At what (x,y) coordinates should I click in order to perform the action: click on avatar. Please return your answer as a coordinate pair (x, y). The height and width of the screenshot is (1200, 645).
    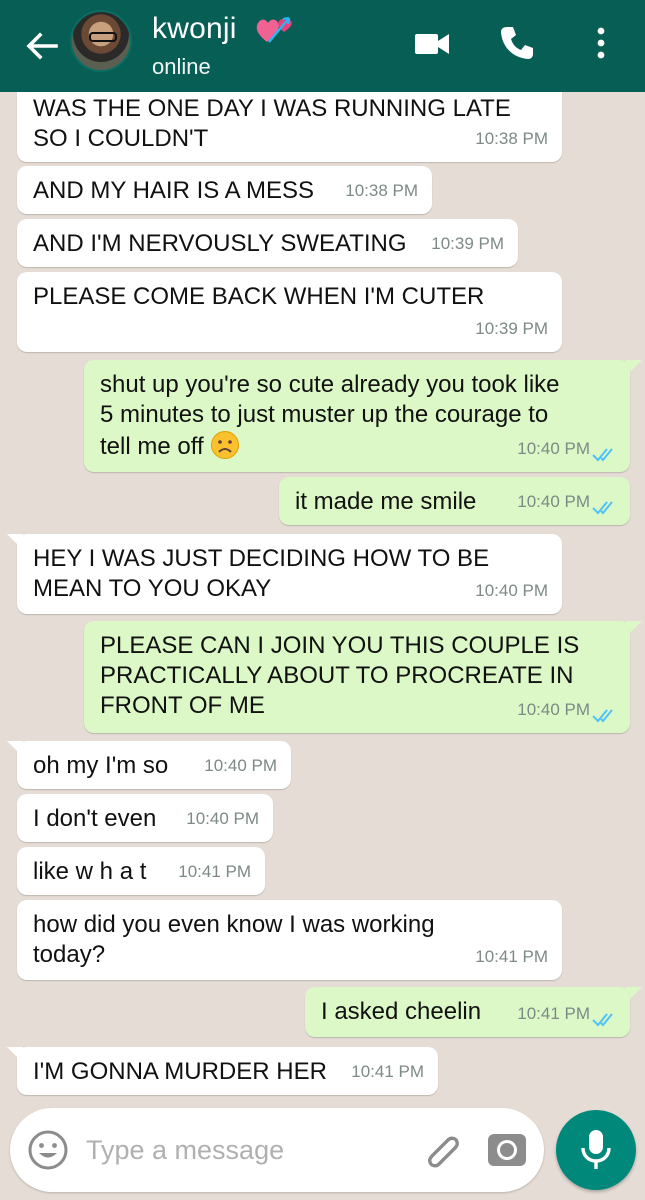
    Looking at the image, I should click on (101, 41).